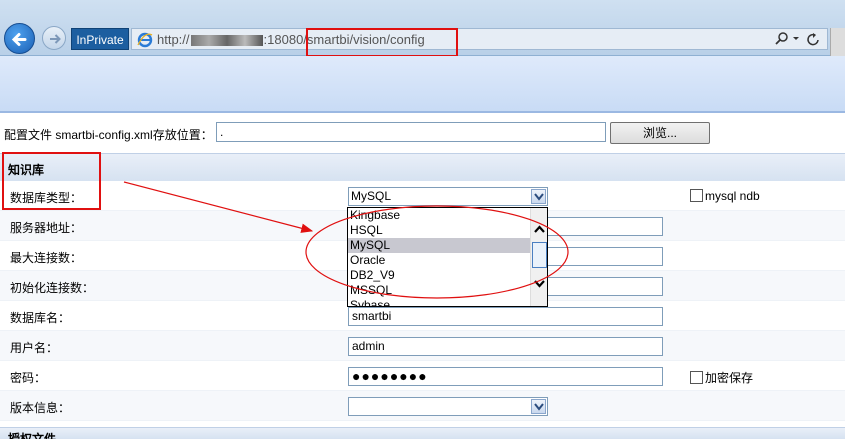  I want to click on encrypt-save-checkbox, so click(696, 377).